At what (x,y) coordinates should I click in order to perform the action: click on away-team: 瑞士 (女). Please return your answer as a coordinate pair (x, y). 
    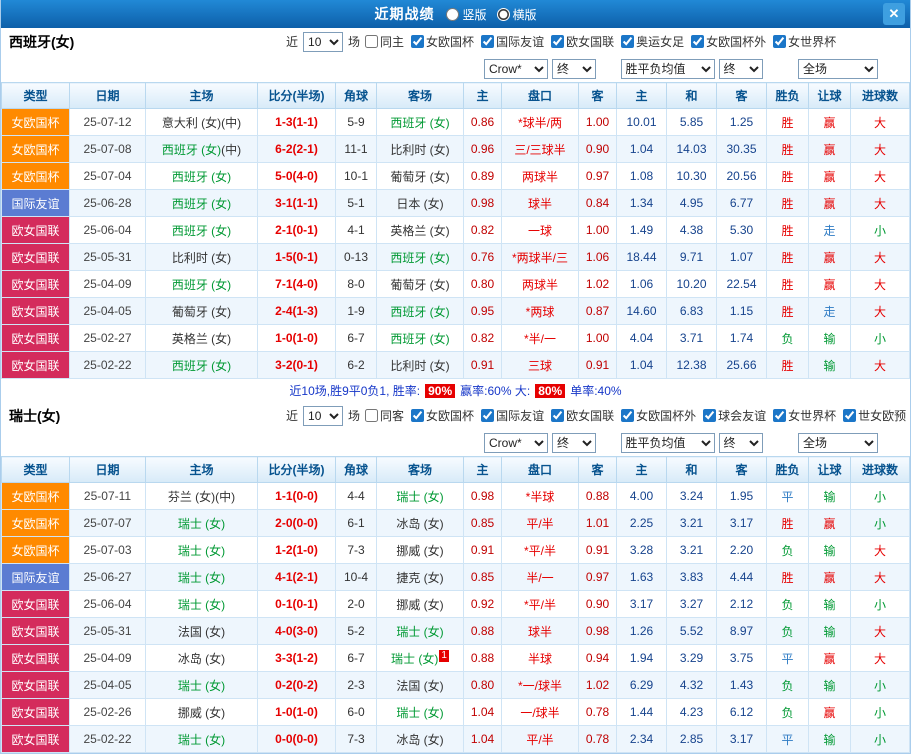
    Looking at the image, I should click on (420, 631).